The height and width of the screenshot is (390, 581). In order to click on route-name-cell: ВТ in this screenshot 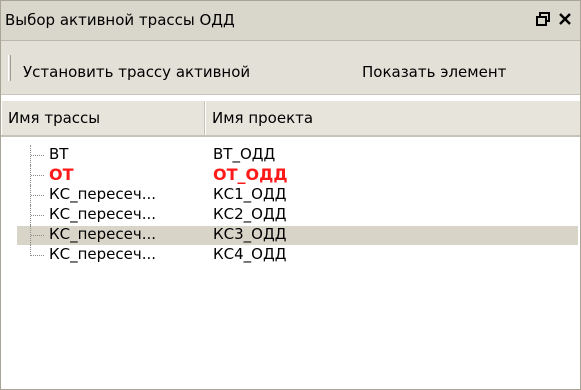, I will do `click(59, 154)`.